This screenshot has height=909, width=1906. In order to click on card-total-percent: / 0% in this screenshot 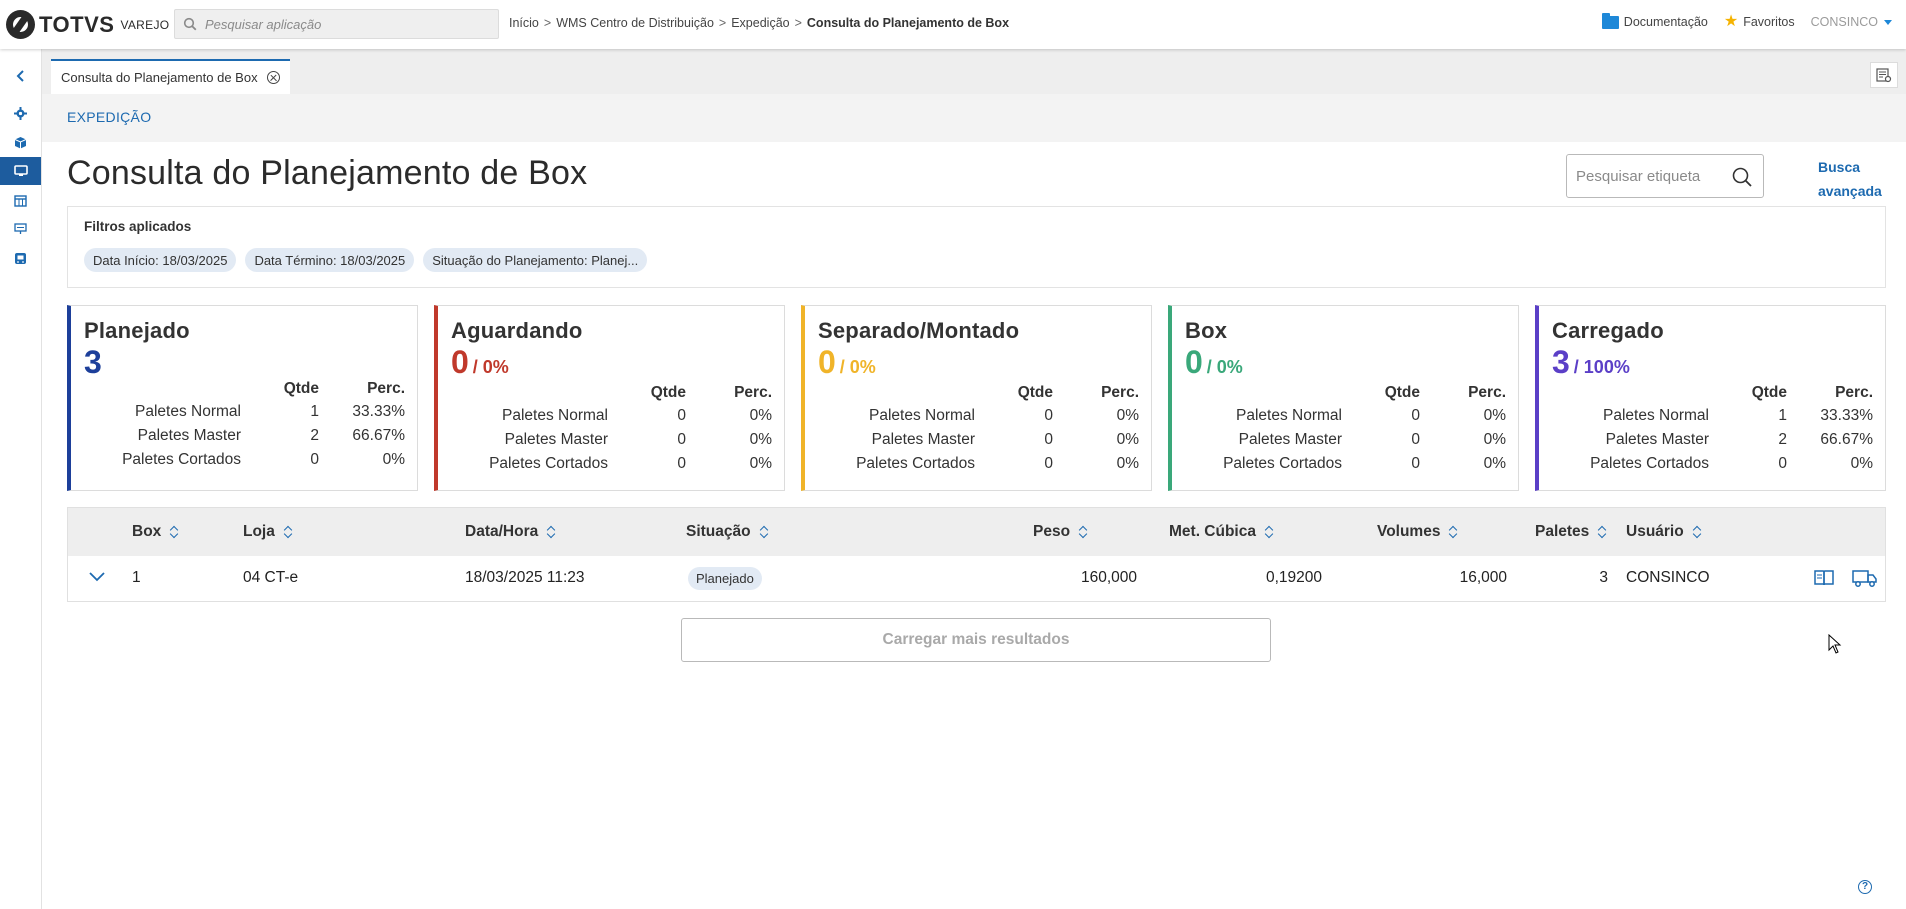, I will do `click(1224, 367)`.